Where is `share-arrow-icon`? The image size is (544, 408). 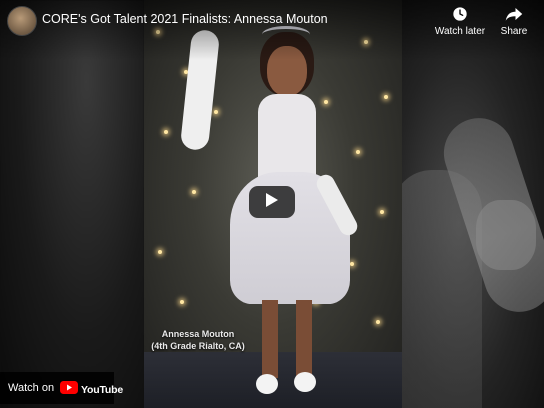 share-arrow-icon is located at coordinates (514, 14).